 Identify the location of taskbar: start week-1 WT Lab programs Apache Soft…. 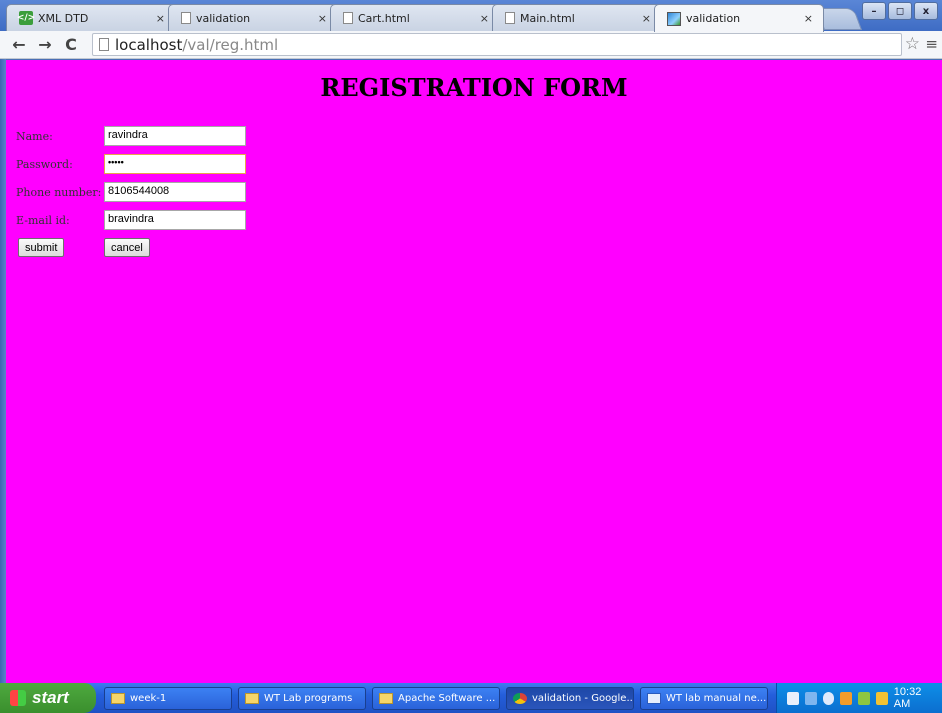
(471, 698).